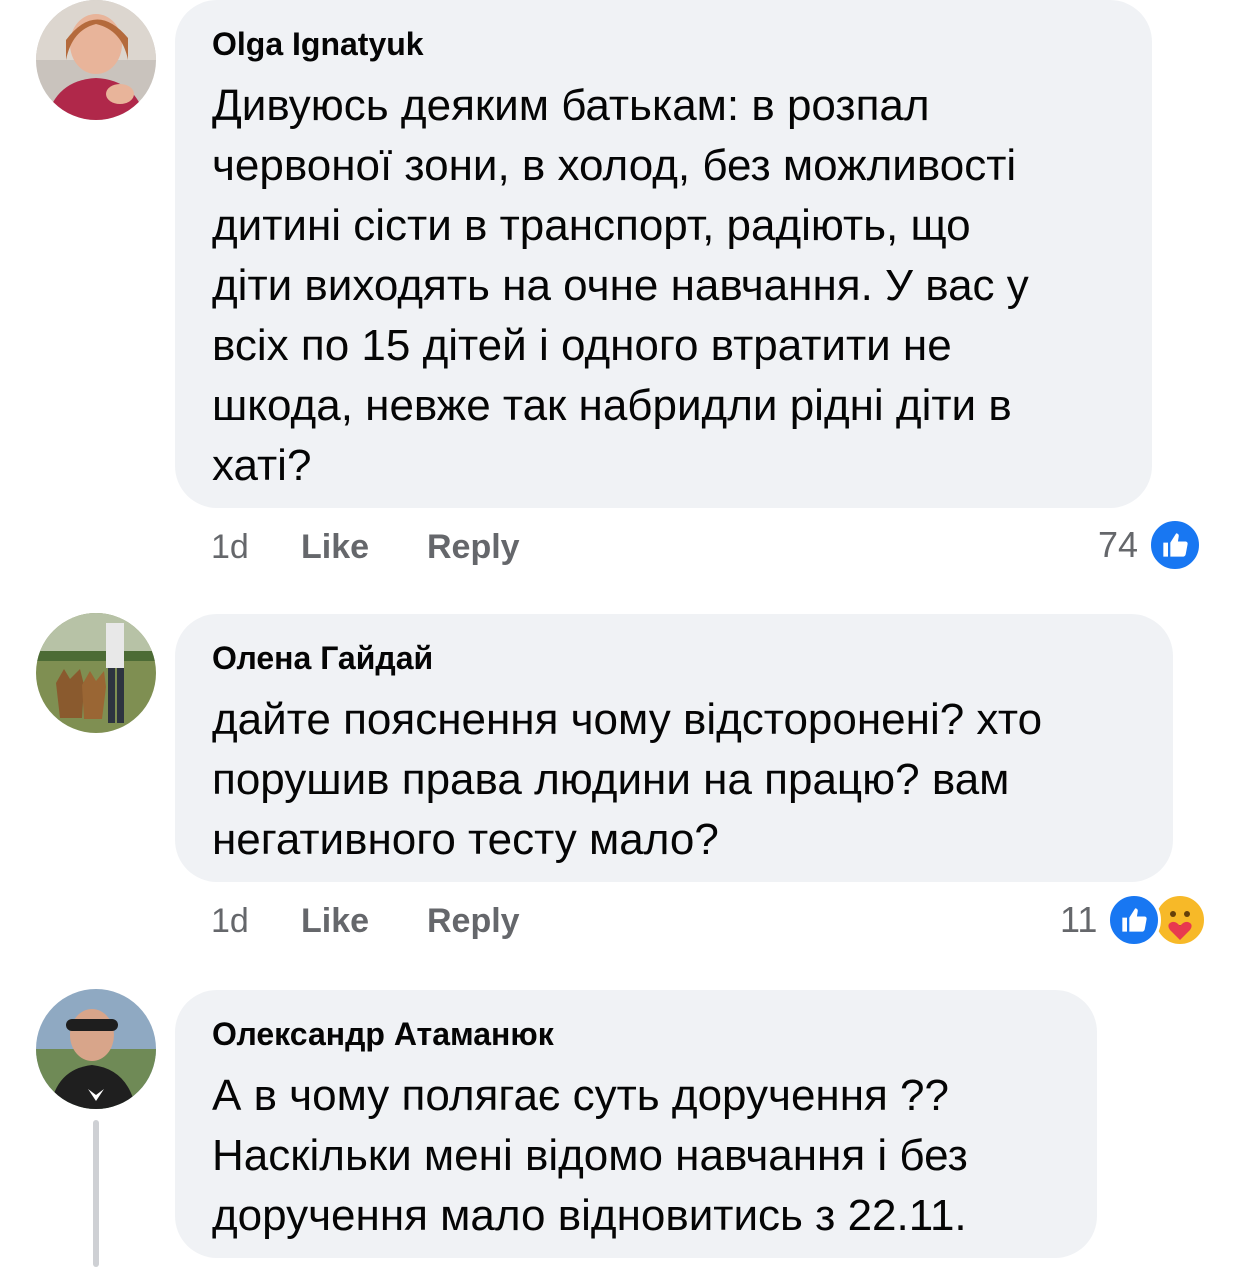 The width and height of the screenshot is (1242, 1267). What do you see at coordinates (674, 658) in the screenshot?
I see `comment-author: Олена Гайдай` at bounding box center [674, 658].